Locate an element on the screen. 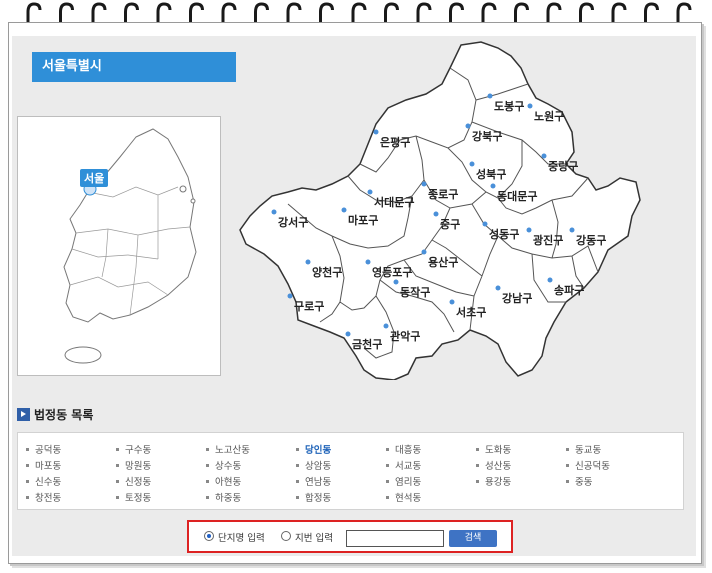 This screenshot has height=573, width=712. district-label: 영등포구 is located at coordinates (392, 272).